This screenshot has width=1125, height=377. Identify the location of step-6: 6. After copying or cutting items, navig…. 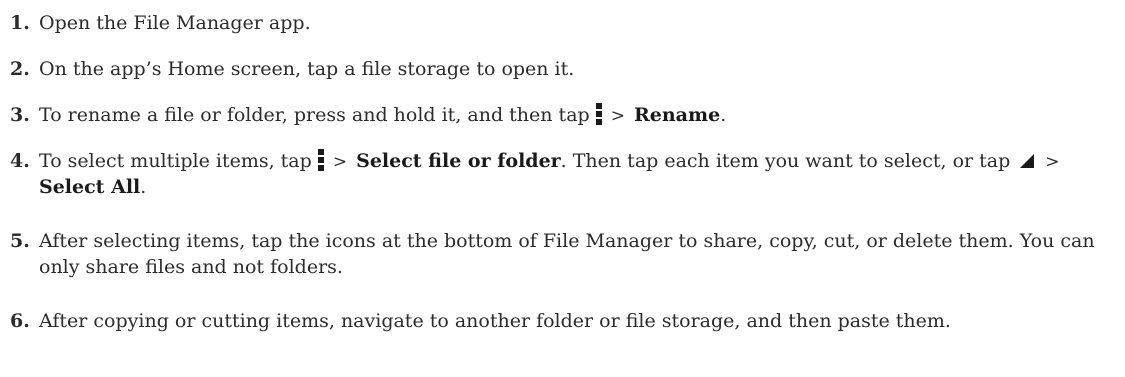
(555, 321).